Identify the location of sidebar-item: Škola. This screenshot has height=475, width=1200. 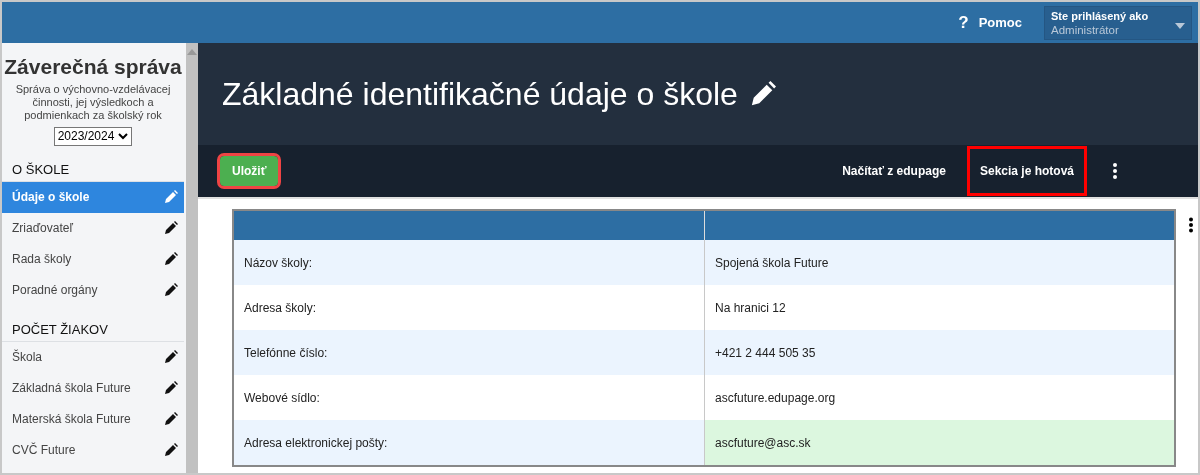
(93, 357).